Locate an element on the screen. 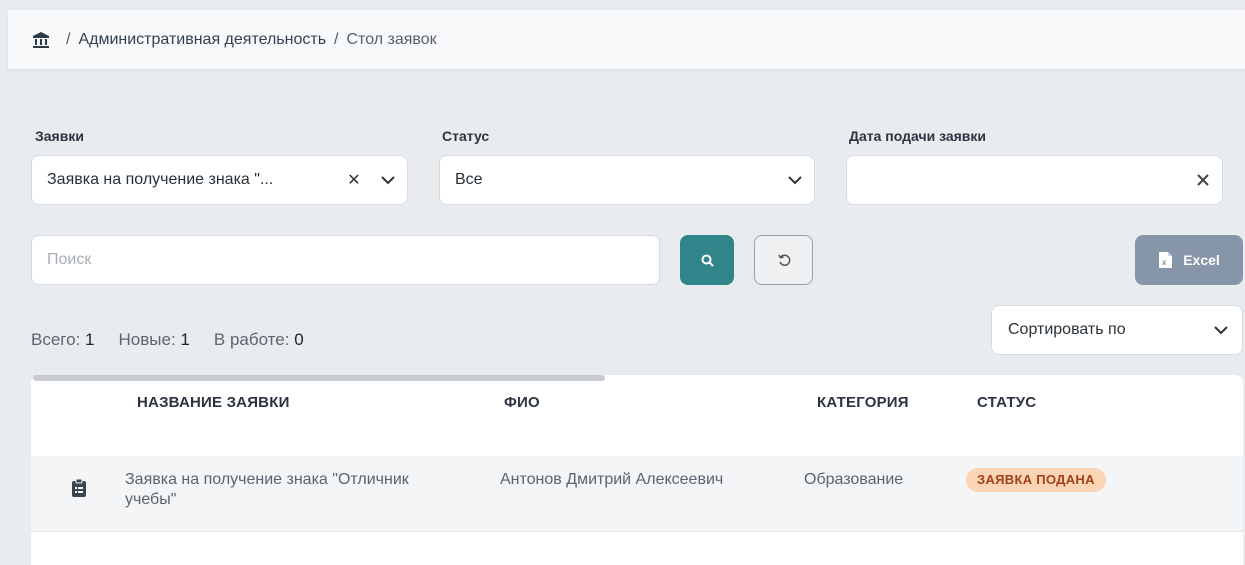 The height and width of the screenshot is (565, 1245). column-header-name: НАЗВАНИЕ ЗАЯВКИ is located at coordinates (213, 402).